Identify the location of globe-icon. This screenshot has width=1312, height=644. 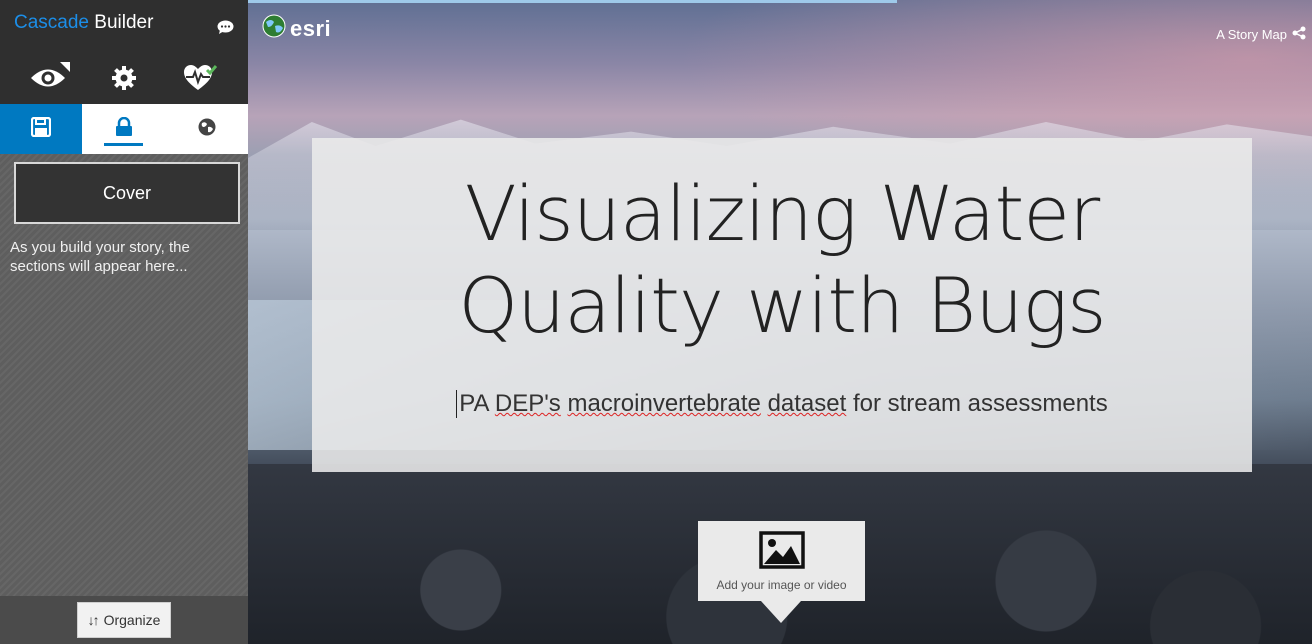
(207, 129).